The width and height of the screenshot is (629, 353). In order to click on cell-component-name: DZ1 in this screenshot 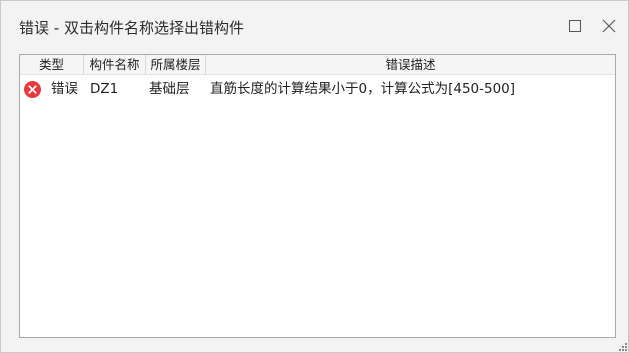, I will do `click(104, 89)`.